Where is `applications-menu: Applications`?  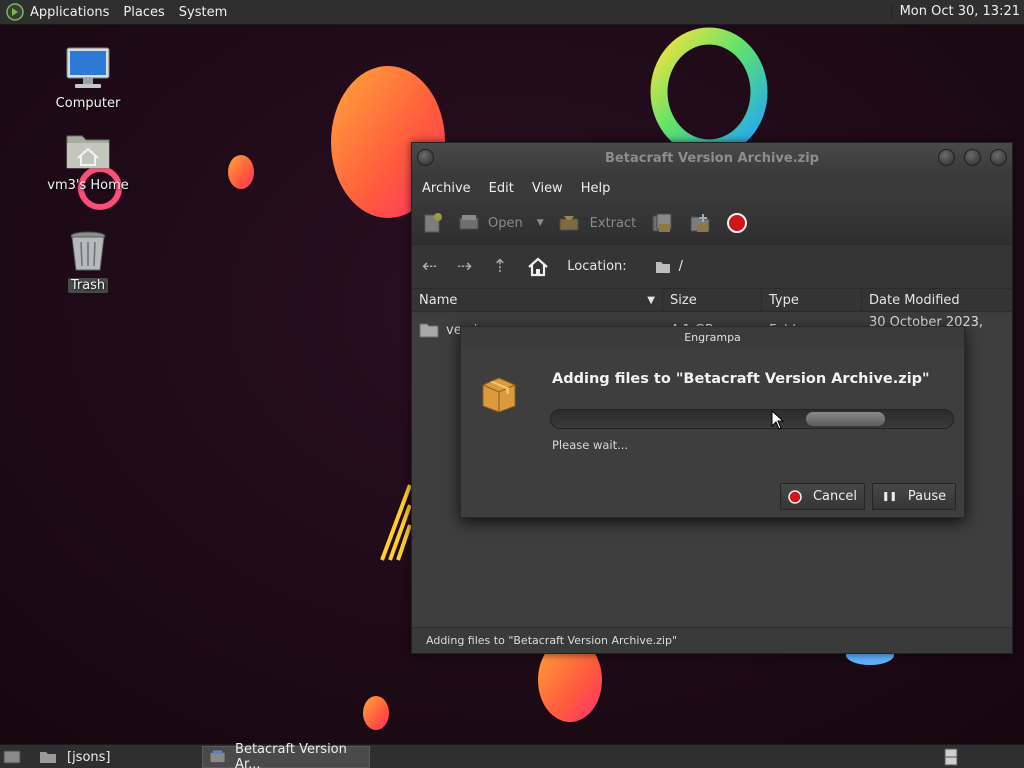 applications-menu: Applications is located at coordinates (69, 12).